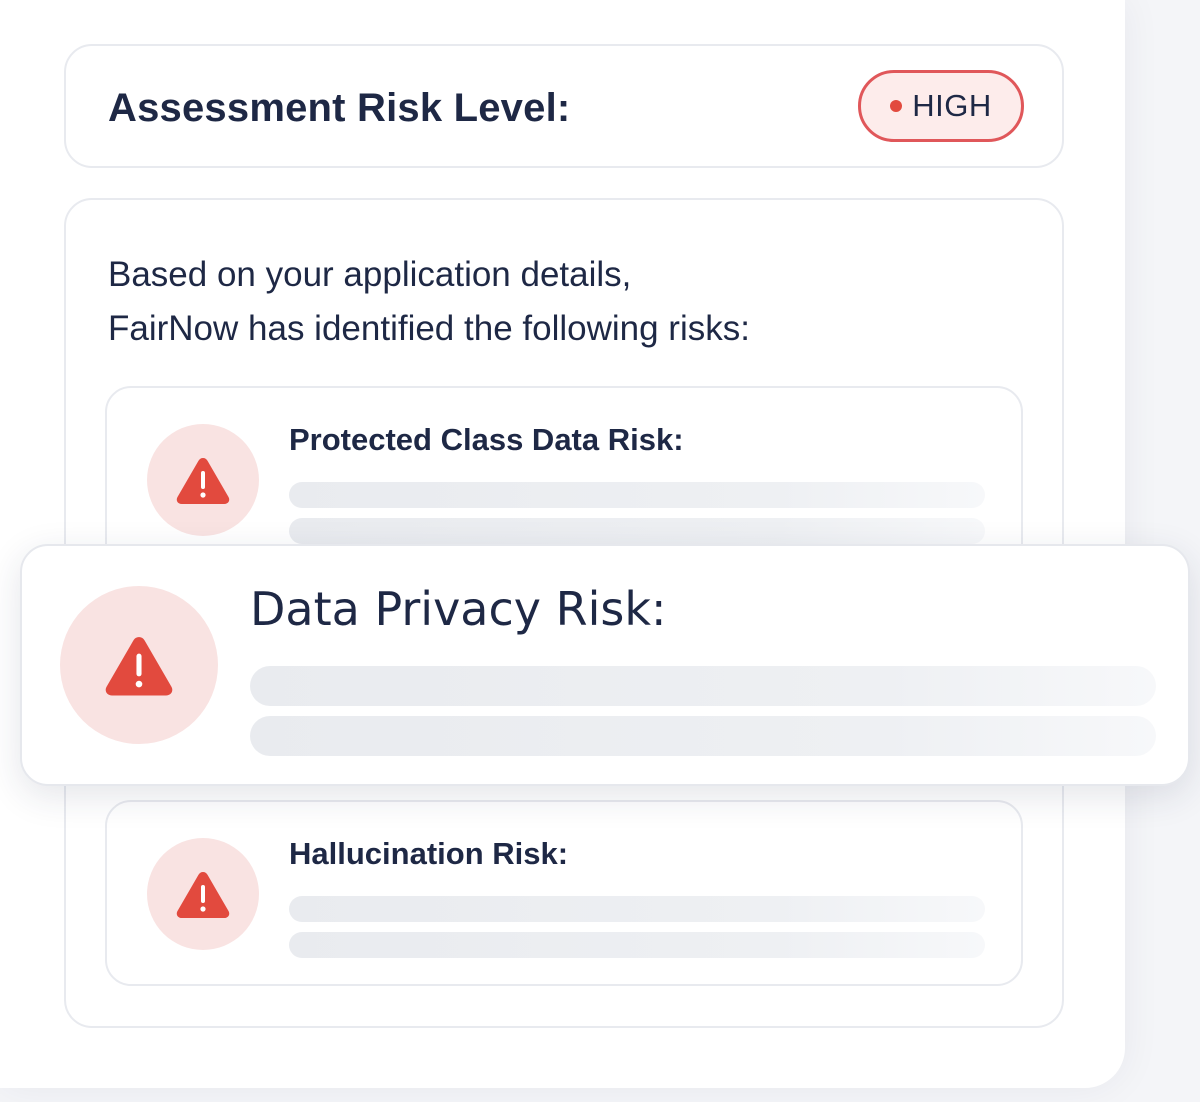 The width and height of the screenshot is (1200, 1102). I want to click on risk-level-badge: HIGH, so click(941, 106).